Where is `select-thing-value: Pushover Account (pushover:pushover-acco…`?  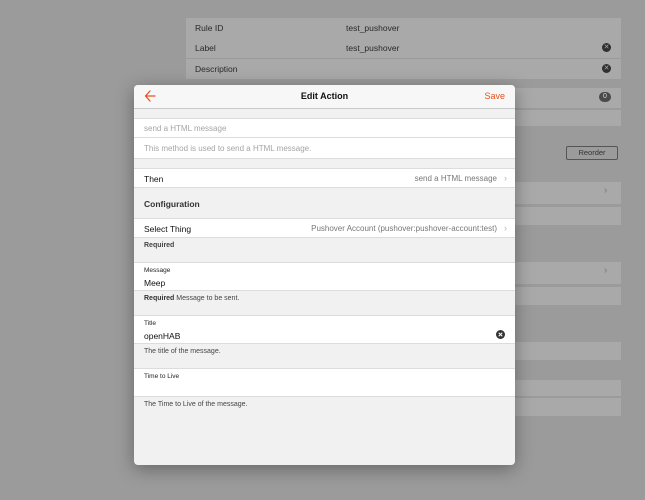
select-thing-value: Pushover Account (pushover:pushover-acco… is located at coordinates (404, 228).